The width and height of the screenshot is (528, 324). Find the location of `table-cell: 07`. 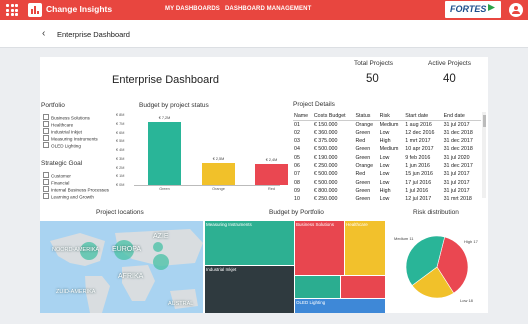

table-cell: 07 is located at coordinates (297, 174).